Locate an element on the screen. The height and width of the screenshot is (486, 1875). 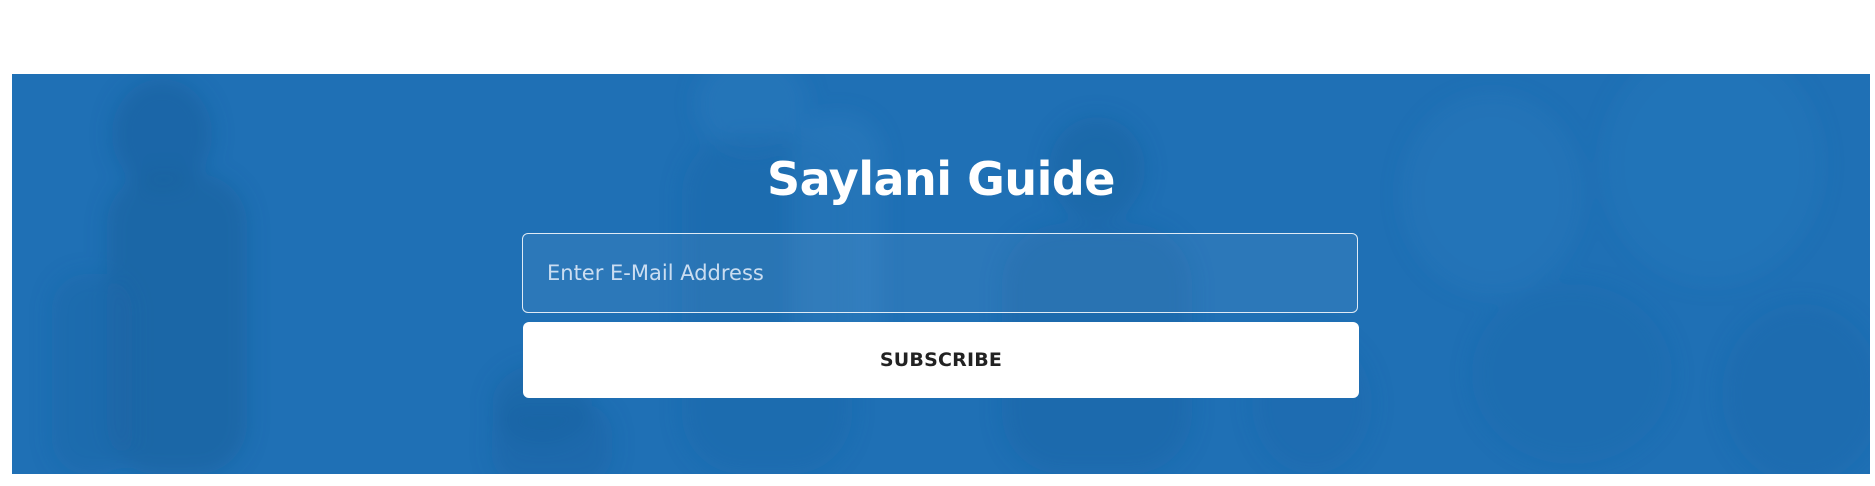
newsletter-title: Saylani Guide is located at coordinates (941, 179).